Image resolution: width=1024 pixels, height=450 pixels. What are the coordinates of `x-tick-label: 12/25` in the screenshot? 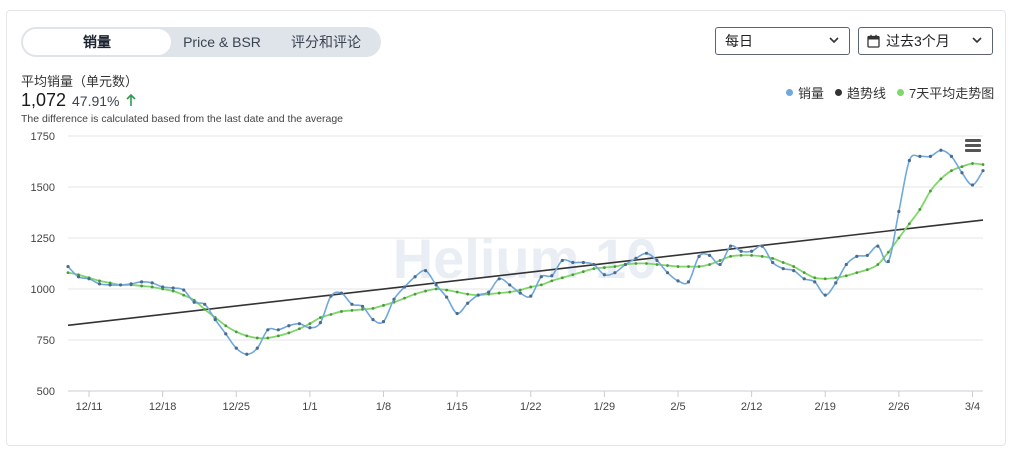 It's located at (237, 407).